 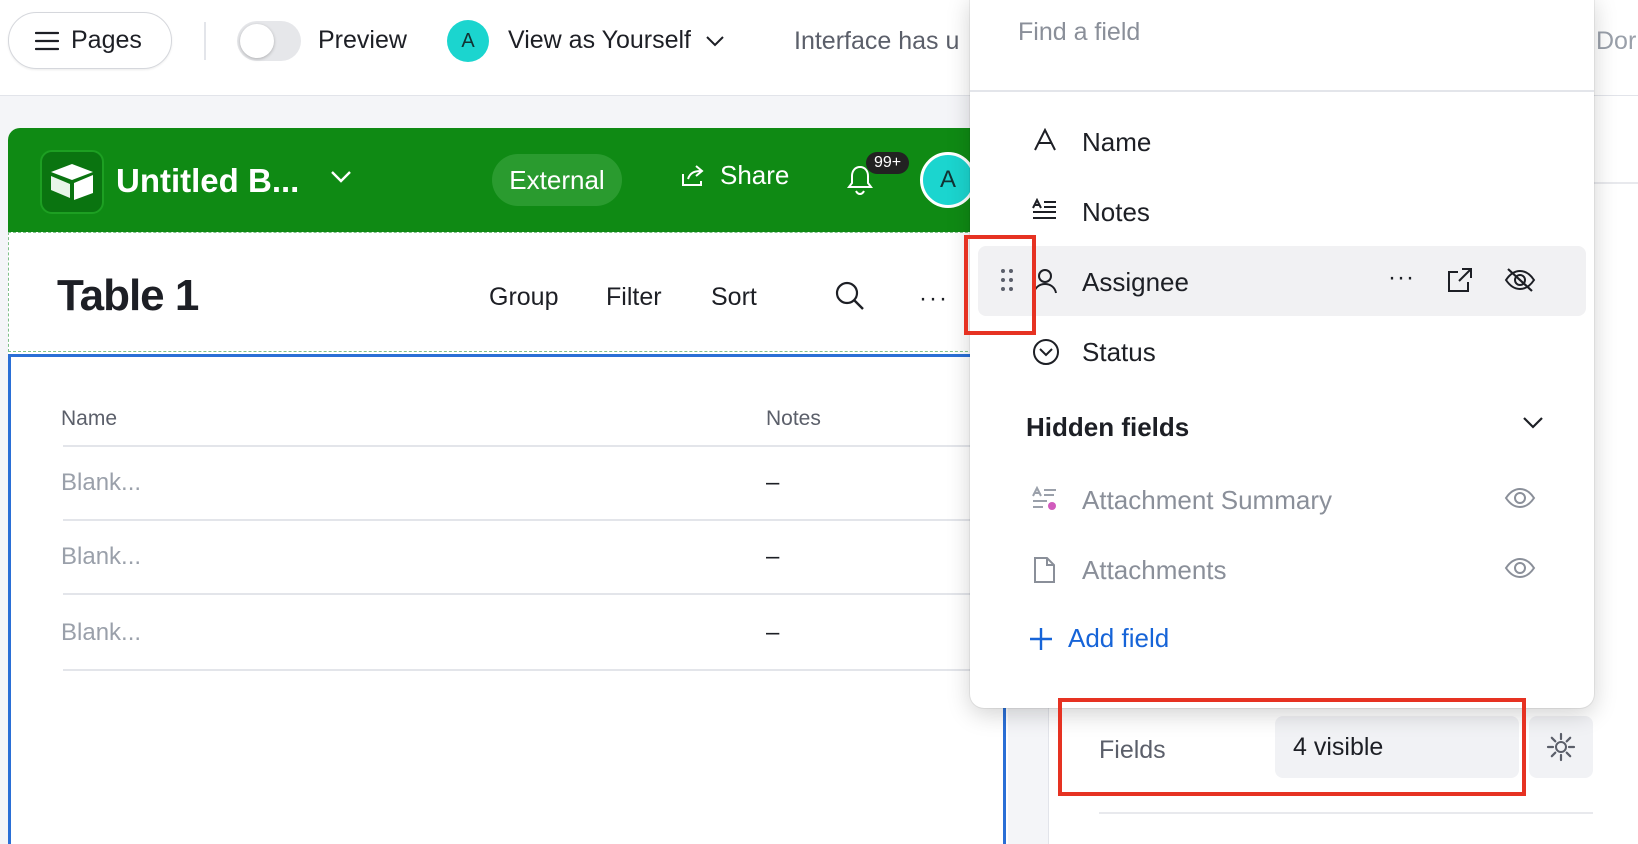 What do you see at coordinates (1044, 498) in the screenshot?
I see `ai-text-icon` at bounding box center [1044, 498].